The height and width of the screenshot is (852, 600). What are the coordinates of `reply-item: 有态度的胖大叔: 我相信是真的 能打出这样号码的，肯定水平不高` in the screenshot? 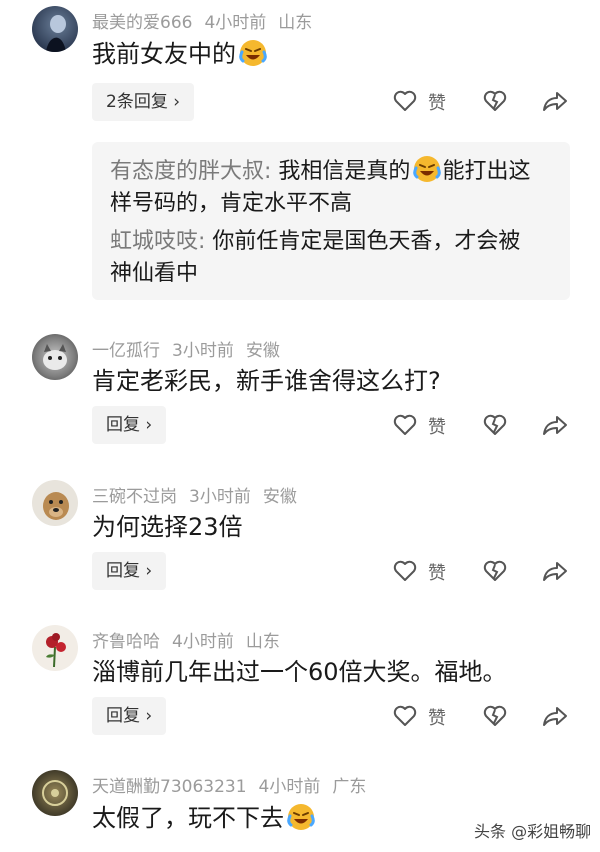 It's located at (330, 187).